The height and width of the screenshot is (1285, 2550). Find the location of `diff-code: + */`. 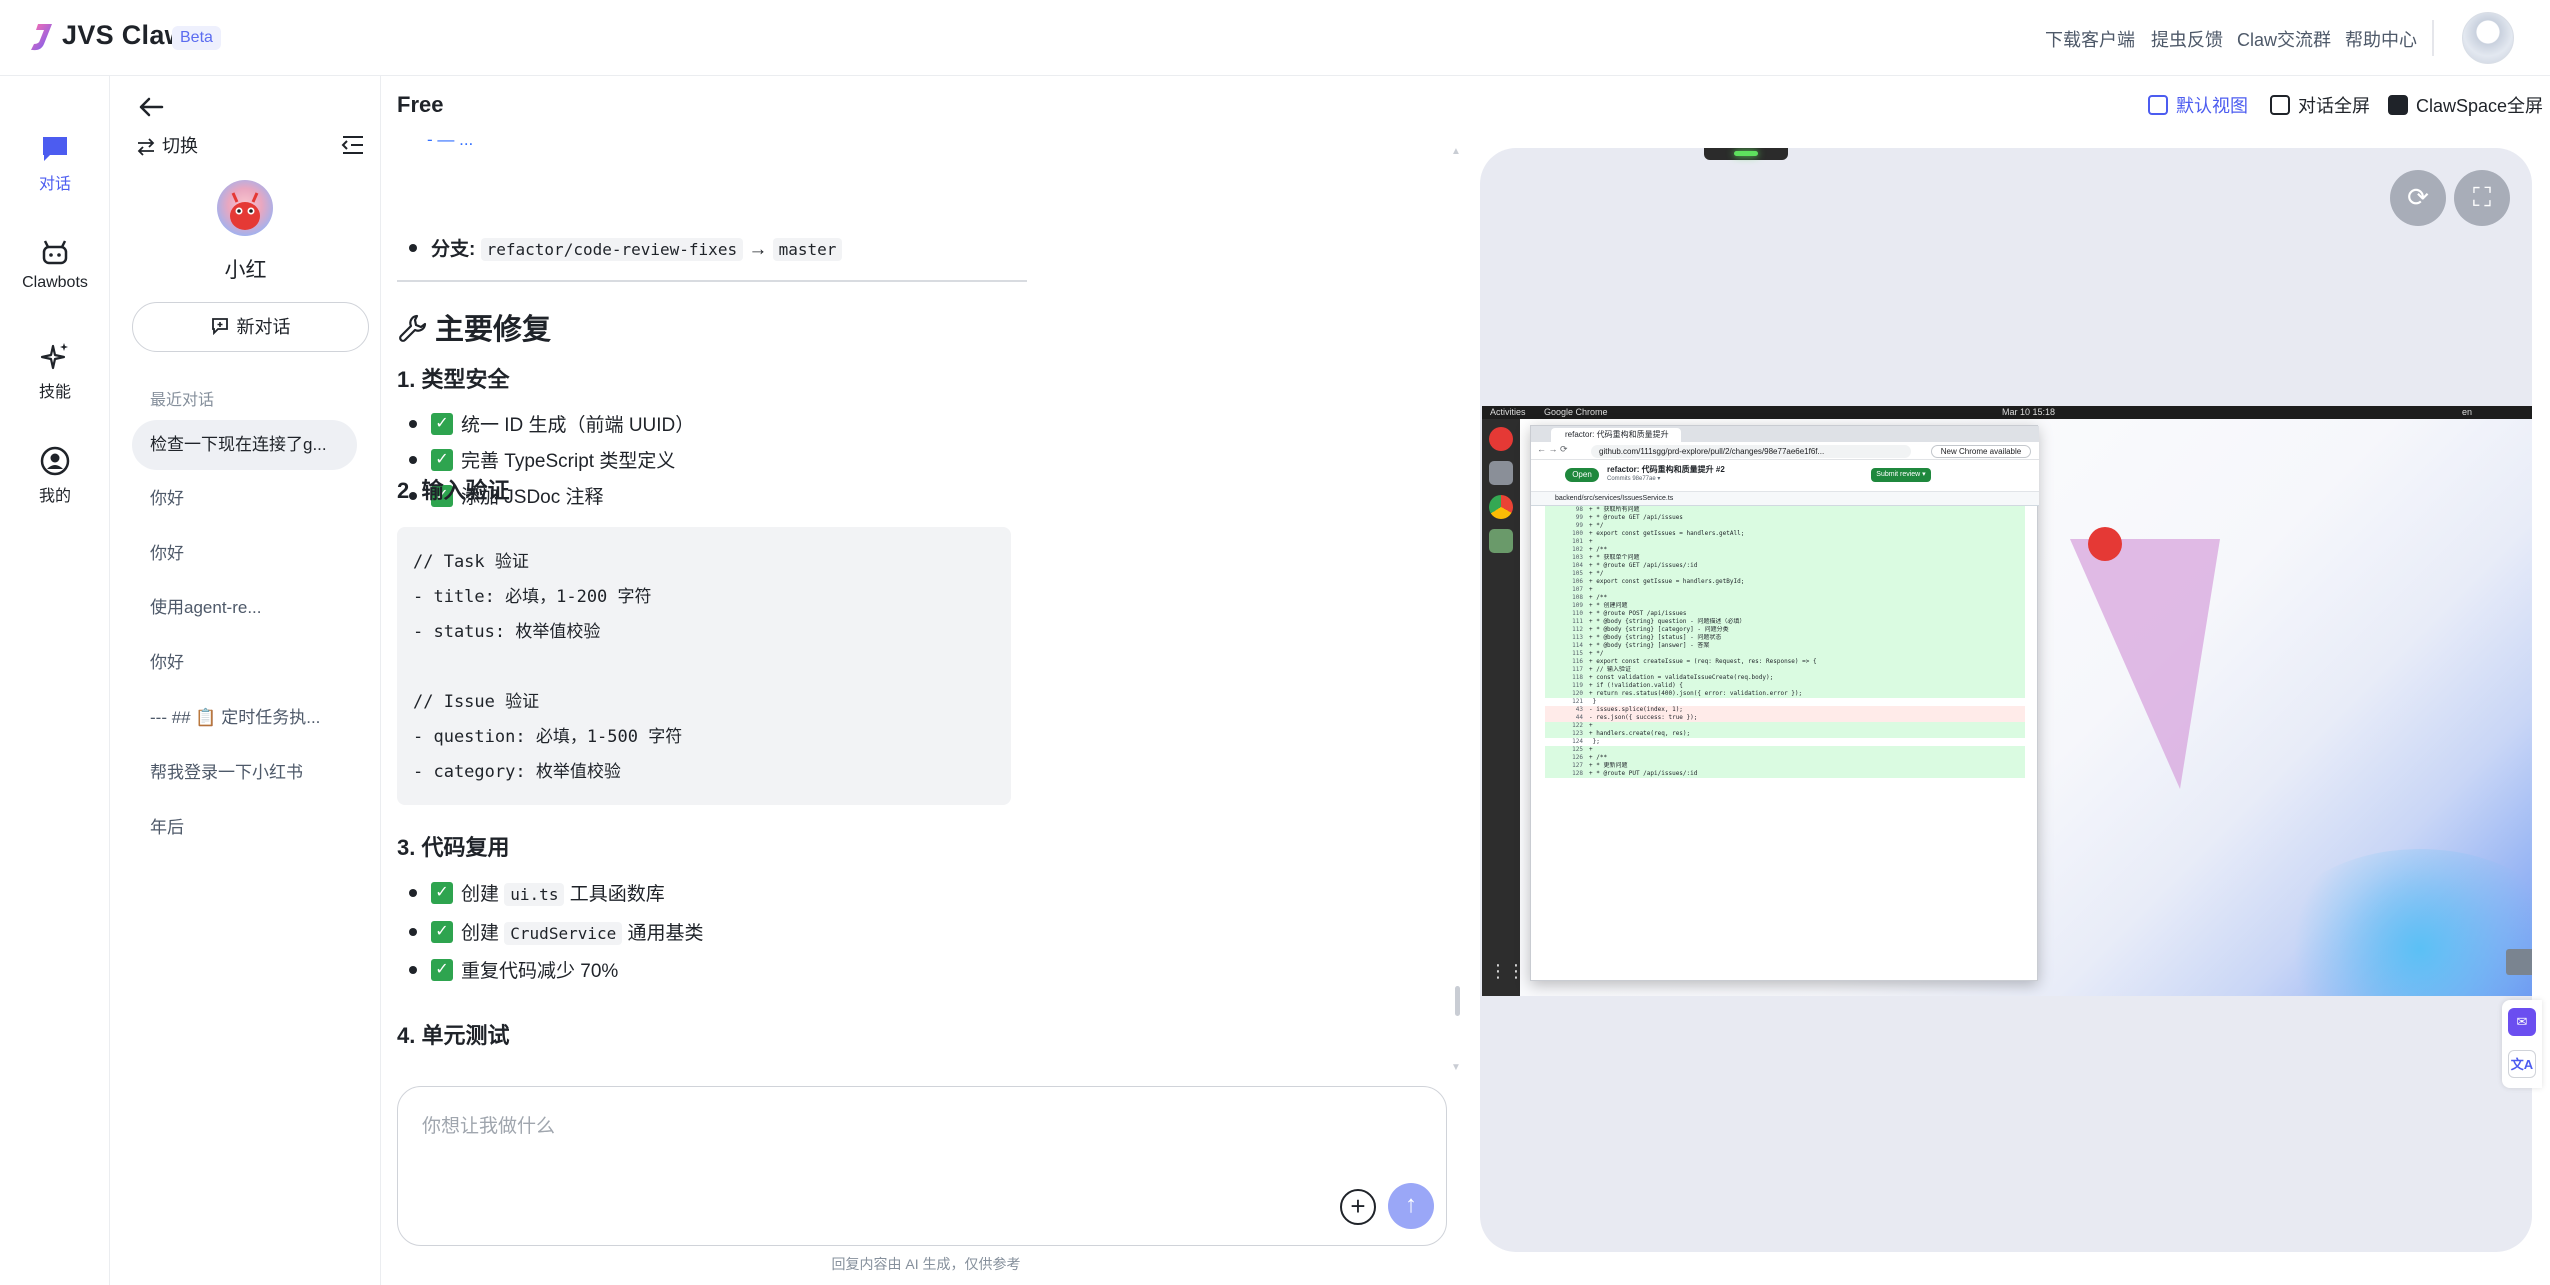

diff-code: + */ is located at coordinates (1596, 653).